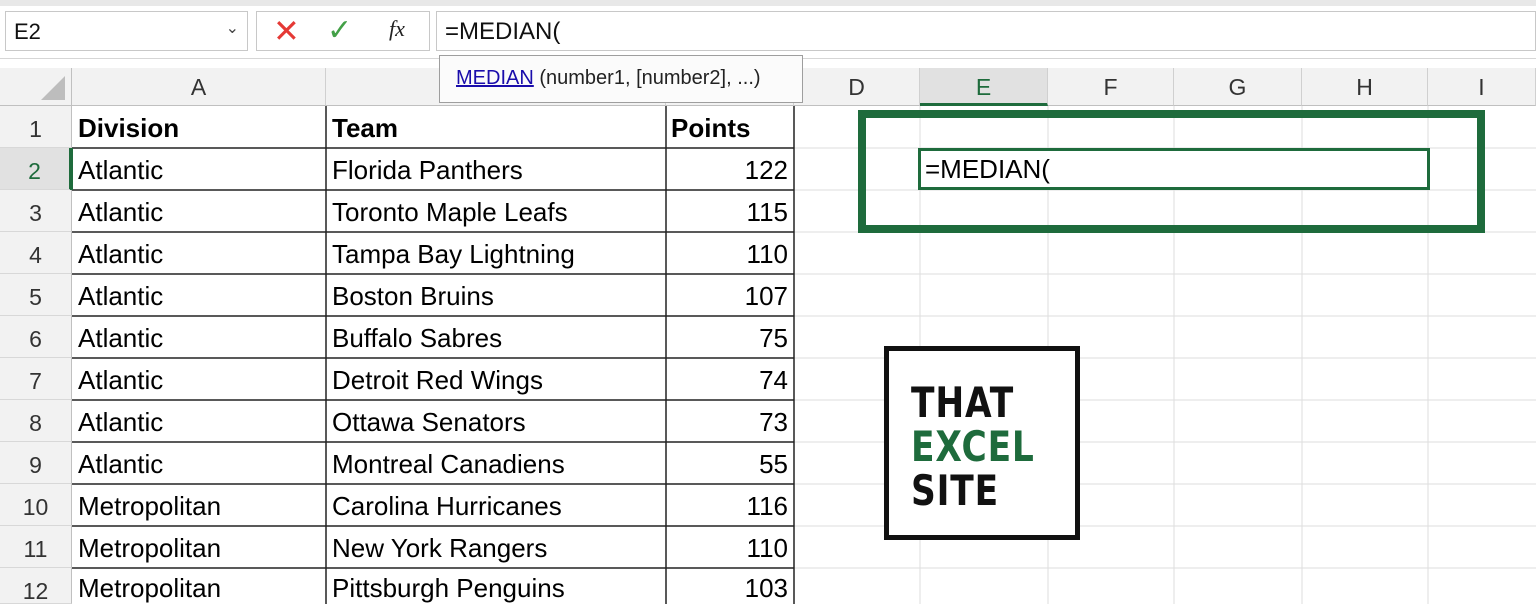 This screenshot has height=614, width=1536. What do you see at coordinates (437, 380) in the screenshot?
I see `table-row-team: Detroit Red Wings` at bounding box center [437, 380].